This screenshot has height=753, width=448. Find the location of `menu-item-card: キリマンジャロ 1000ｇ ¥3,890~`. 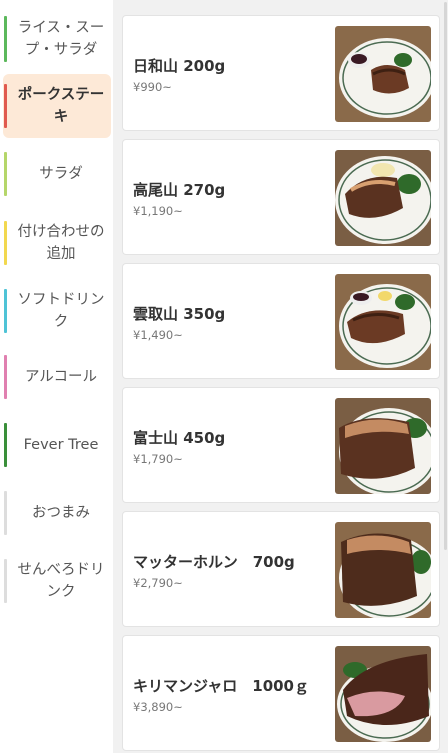

menu-item-card: キリマンジャロ 1000ｇ ¥3,890~ is located at coordinates (281, 693).